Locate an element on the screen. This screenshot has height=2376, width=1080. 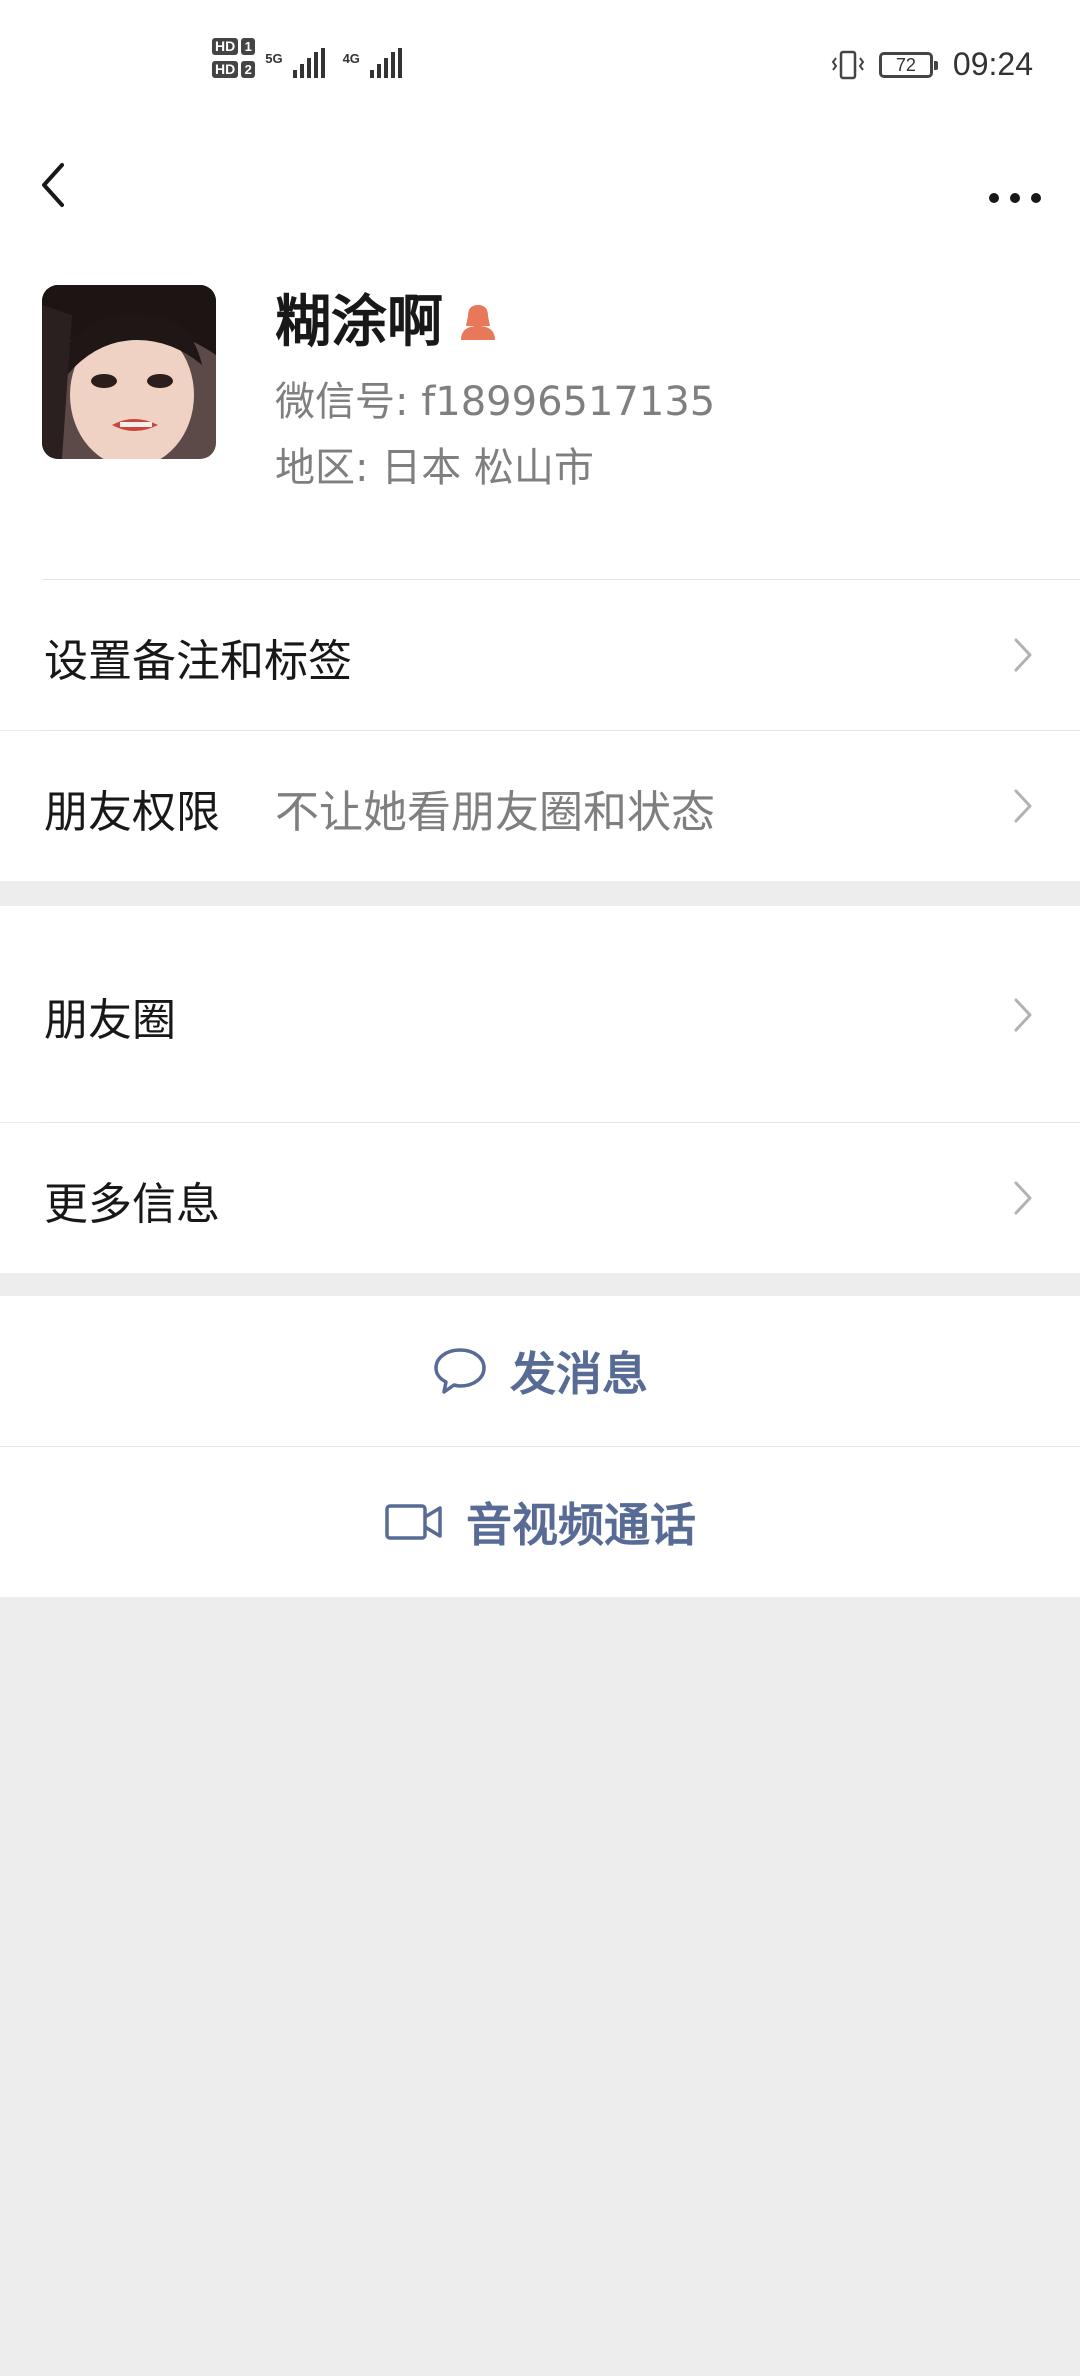
chat-bubble-icon is located at coordinates (460, 1371).